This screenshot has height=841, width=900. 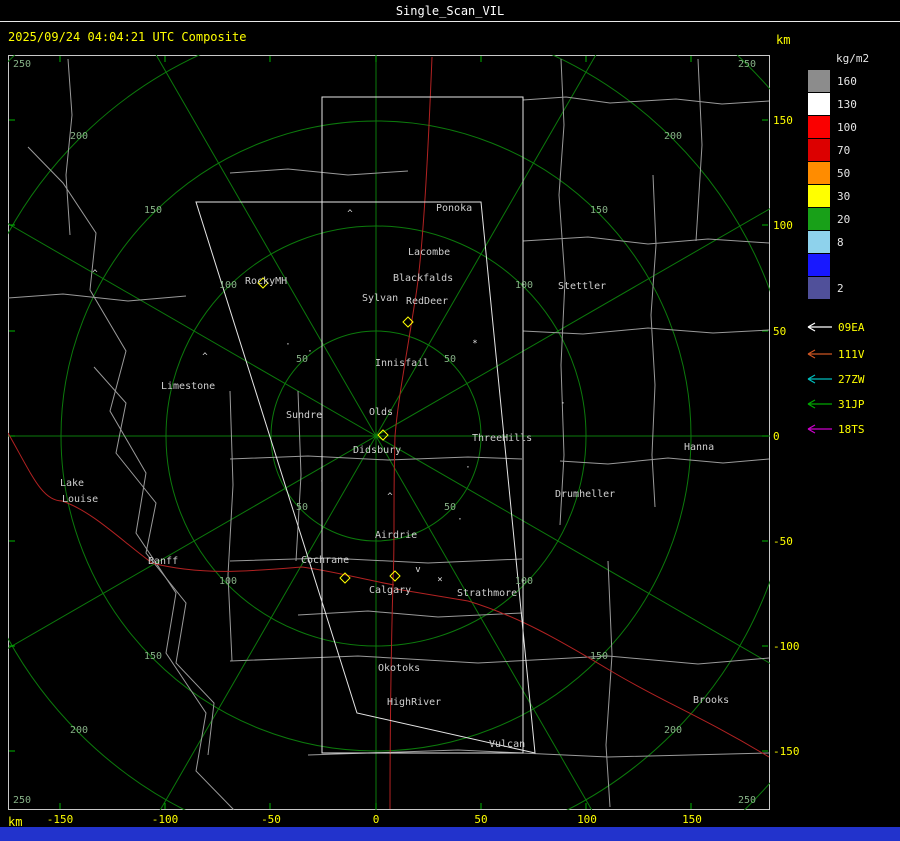 I want to click on taskbar-strip, so click(x=450, y=834).